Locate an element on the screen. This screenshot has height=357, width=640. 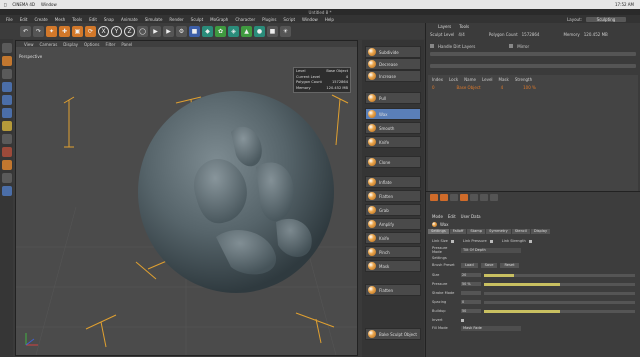
attribute-tab: Display is located at coordinates (540, 231).